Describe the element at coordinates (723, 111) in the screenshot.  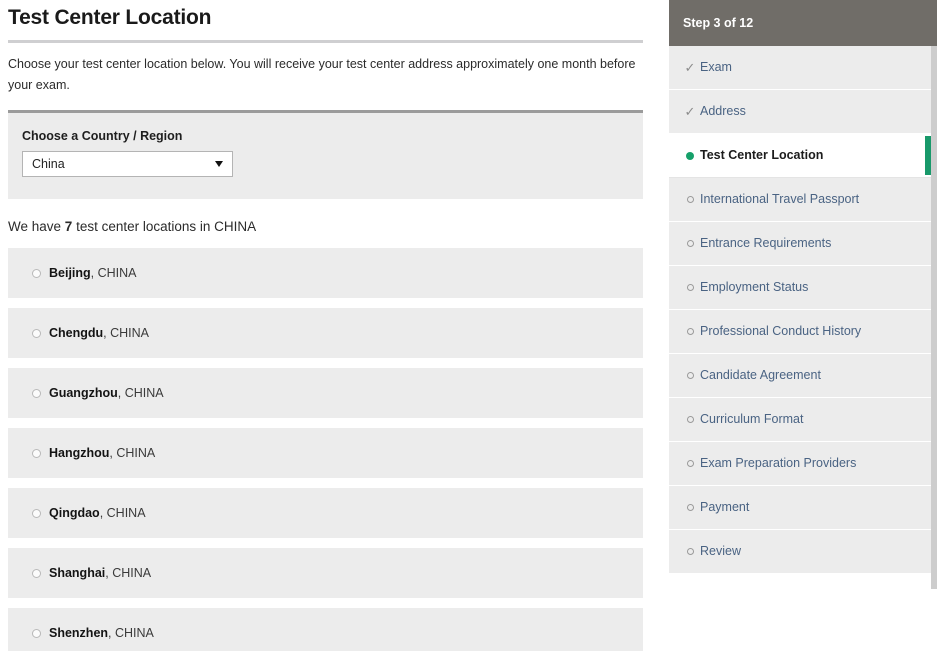
I see `sidebar-step-label: Address` at that location.